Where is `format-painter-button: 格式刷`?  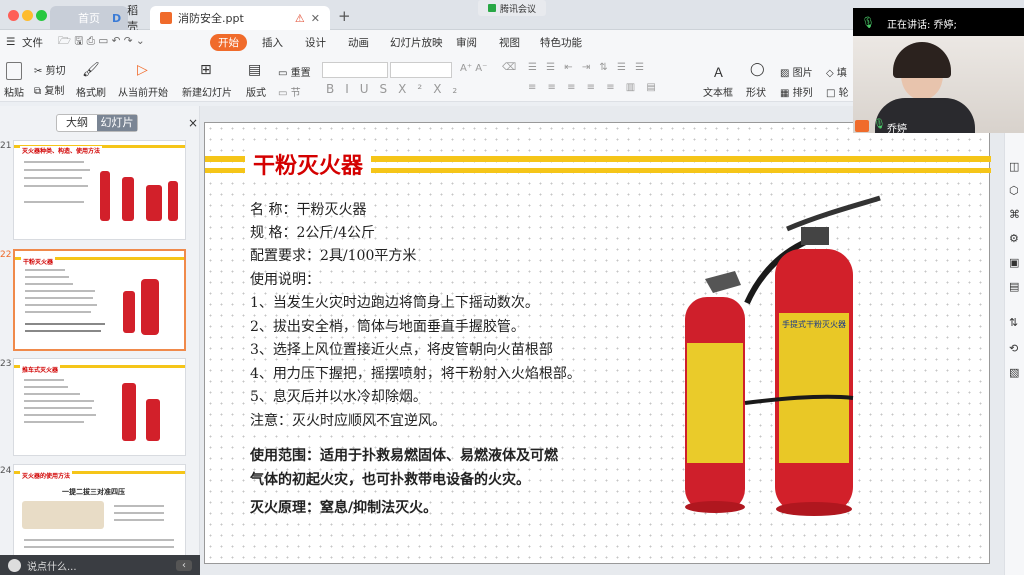 format-painter-button: 格式刷 is located at coordinates (91, 91).